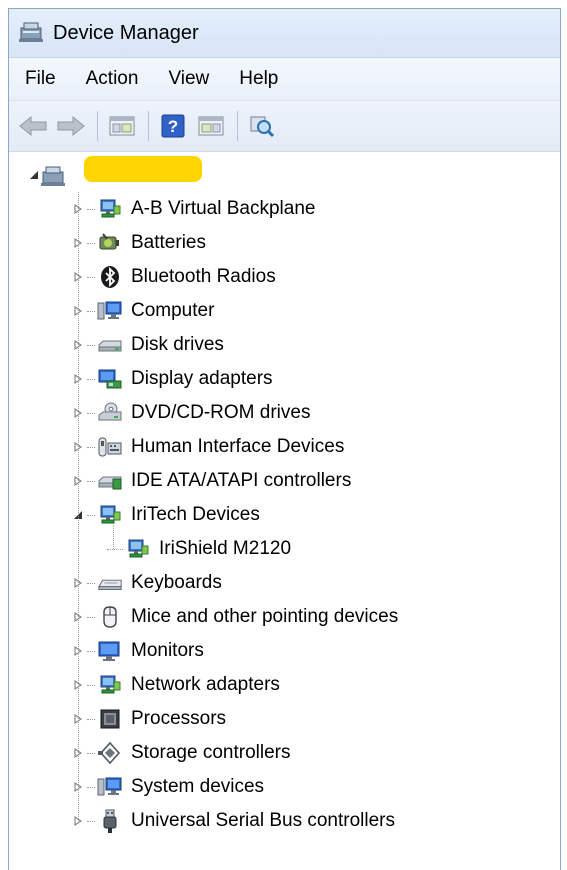 The image size is (567, 870). What do you see at coordinates (284, 583) in the screenshot?
I see `tree-category-keyboards: Keyboards` at bounding box center [284, 583].